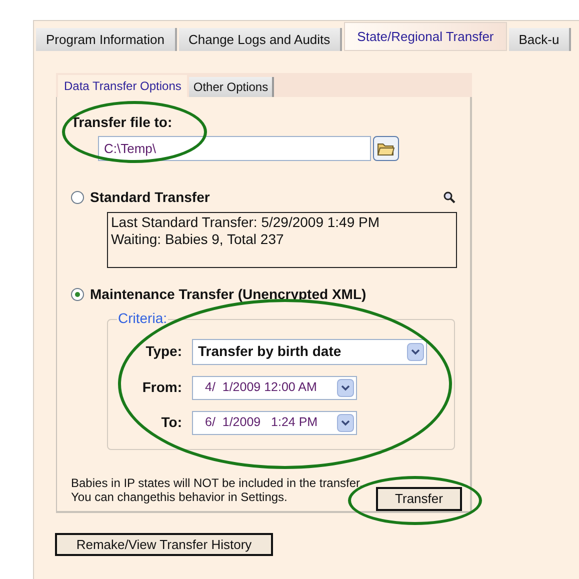 The width and height of the screenshot is (579, 579). I want to click on history-button: Remake/View Transfer History, so click(164, 544).